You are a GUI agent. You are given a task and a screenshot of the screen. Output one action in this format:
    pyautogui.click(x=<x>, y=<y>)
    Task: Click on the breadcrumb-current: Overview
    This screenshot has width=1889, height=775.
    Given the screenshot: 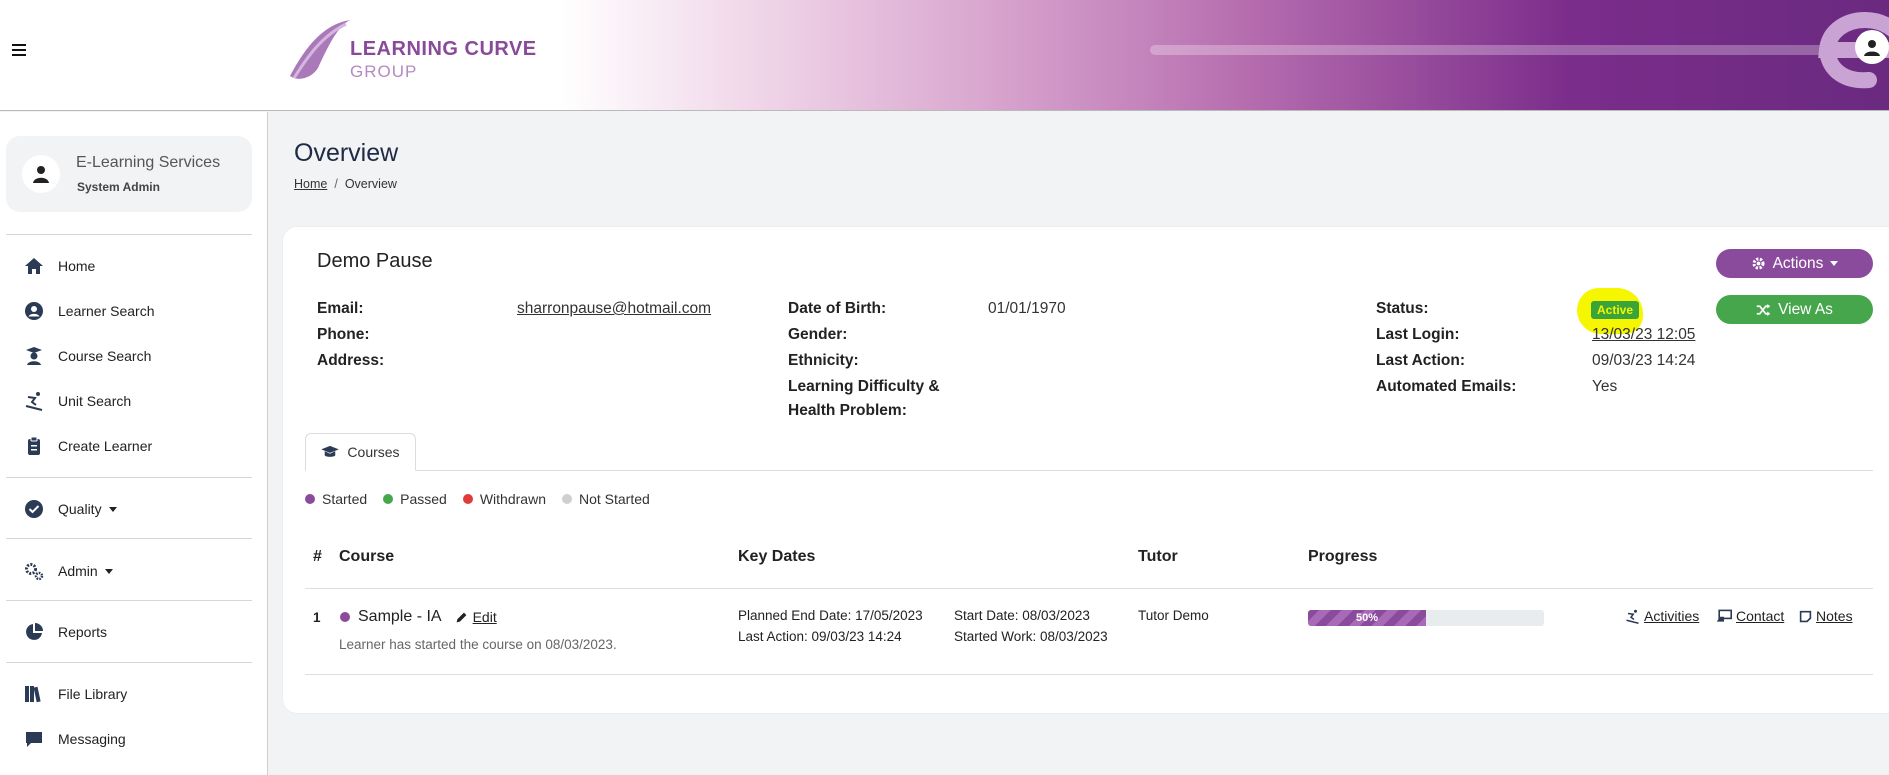 What is the action you would take?
    pyautogui.click(x=370, y=184)
    